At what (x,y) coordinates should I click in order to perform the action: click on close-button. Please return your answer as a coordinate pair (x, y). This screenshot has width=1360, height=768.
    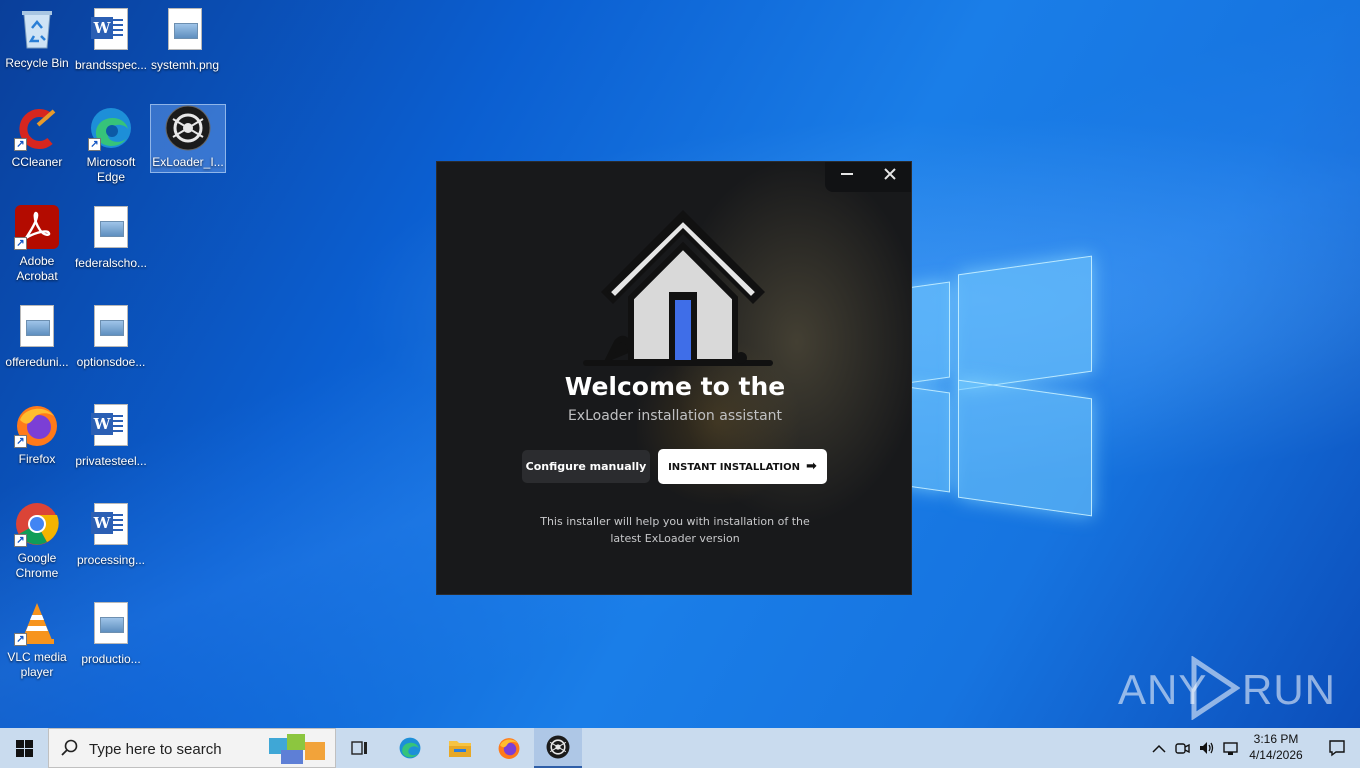
    Looking at the image, I should click on (889, 177).